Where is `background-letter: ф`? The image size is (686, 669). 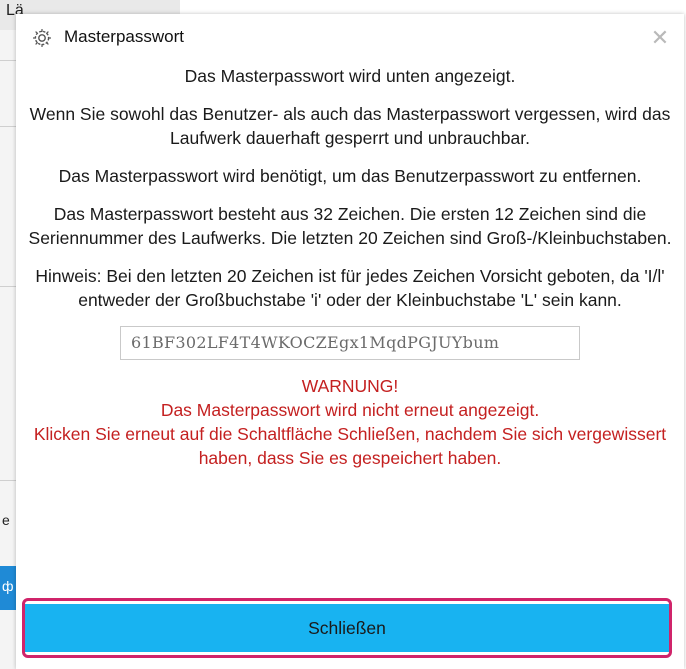
background-letter: ф is located at coordinates (8, 586).